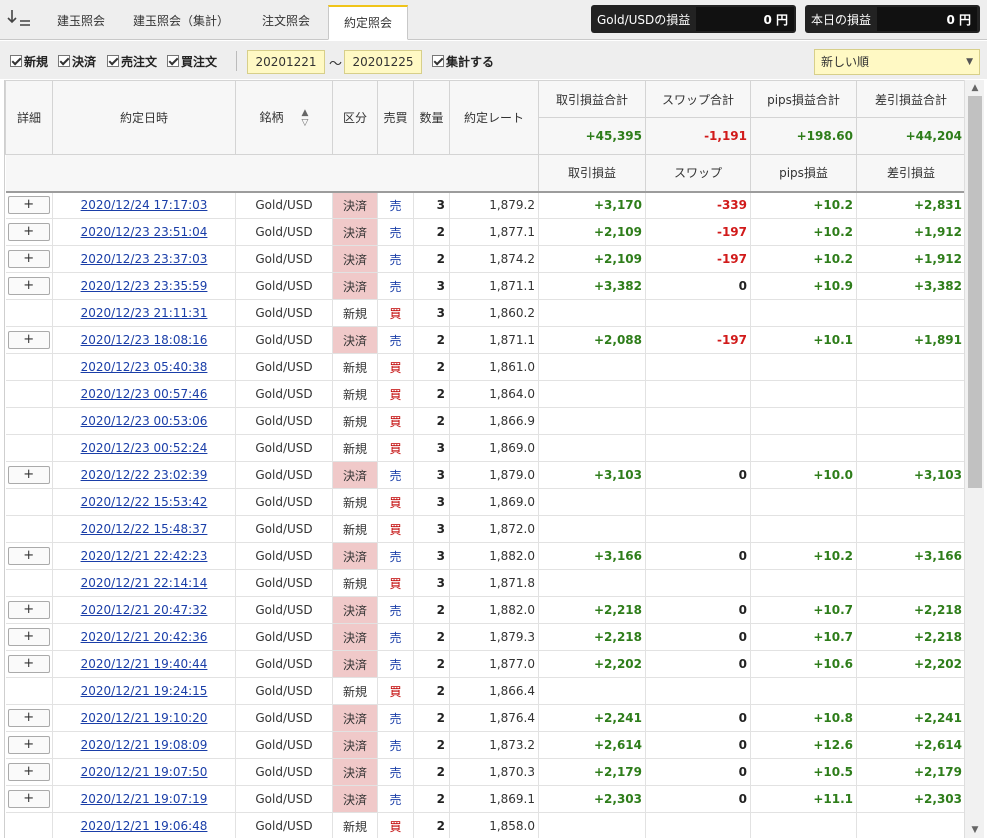 This screenshot has height=838, width=987. I want to click on sort-arrows-icon: ▲ ▽, so click(305, 118).